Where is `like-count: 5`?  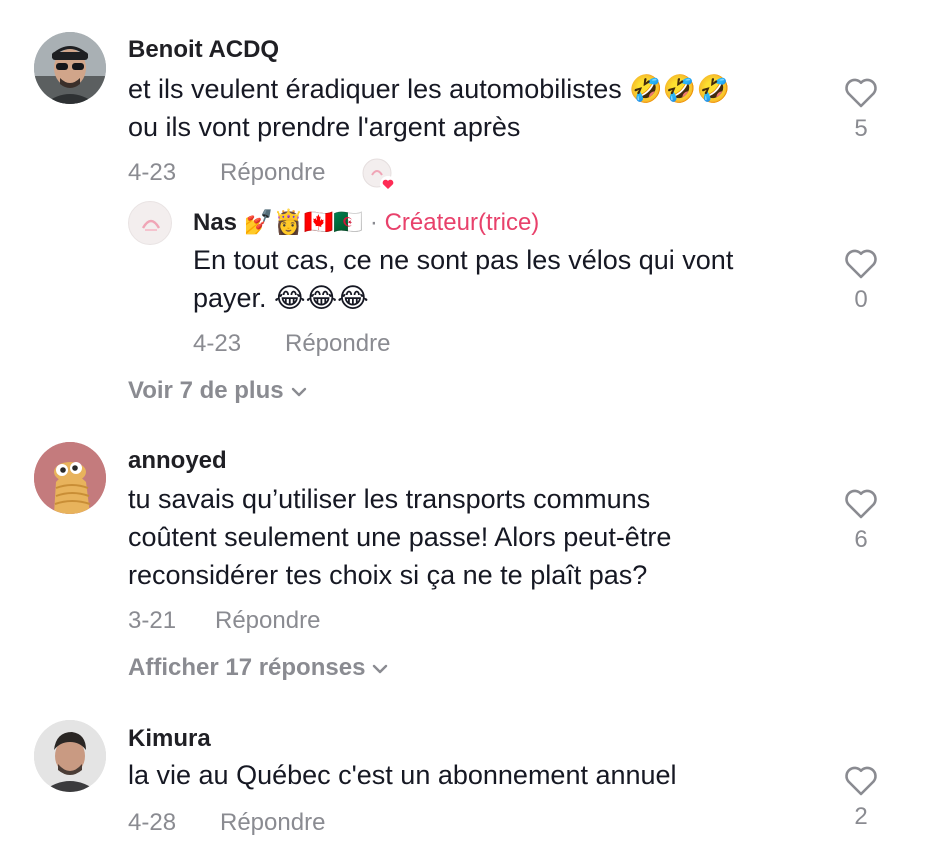
like-count: 5 is located at coordinates (861, 128).